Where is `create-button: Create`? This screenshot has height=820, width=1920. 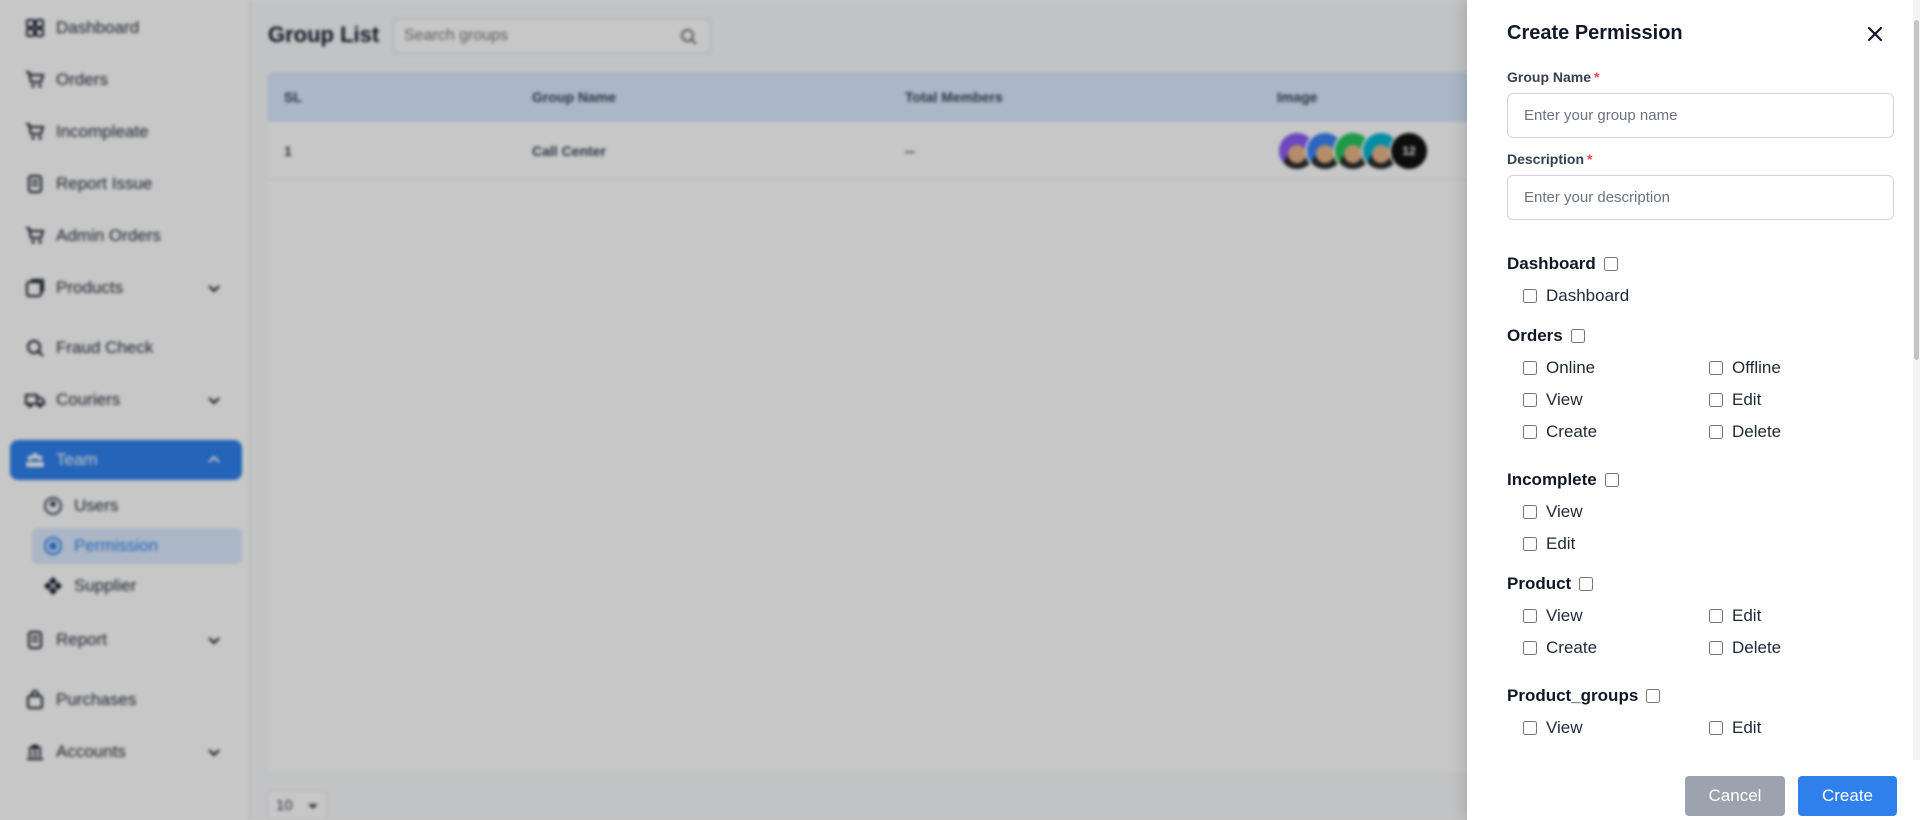 create-button: Create is located at coordinates (1847, 796).